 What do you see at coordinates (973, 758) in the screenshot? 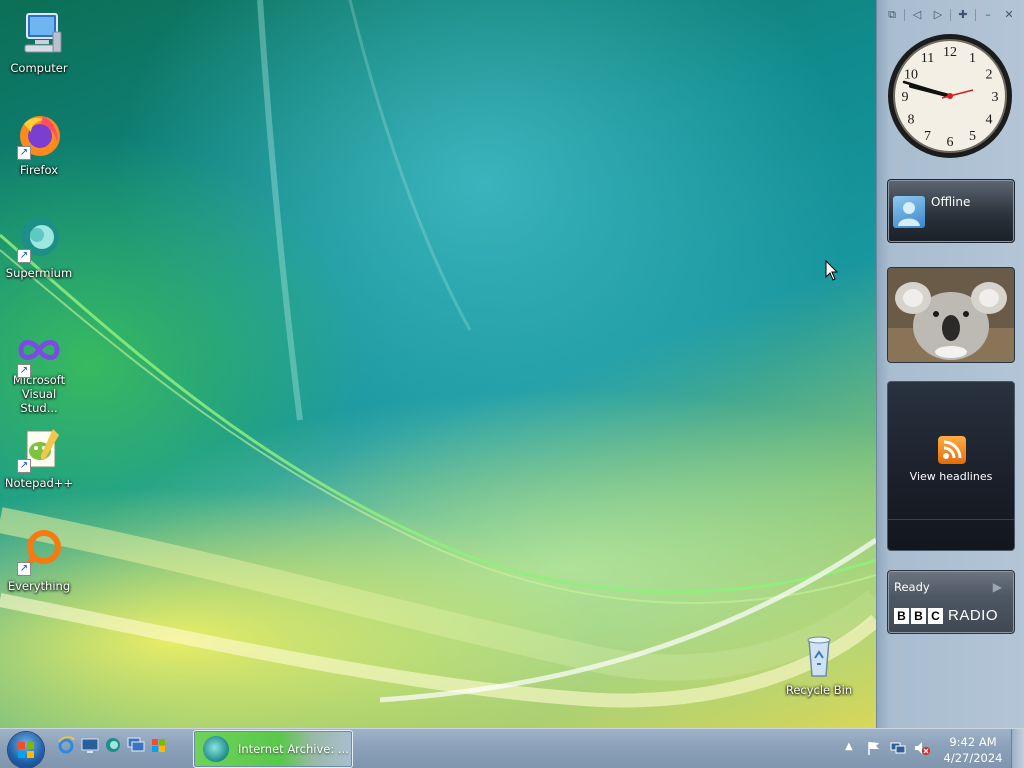
I see `clock-date: 4/27/2024` at bounding box center [973, 758].